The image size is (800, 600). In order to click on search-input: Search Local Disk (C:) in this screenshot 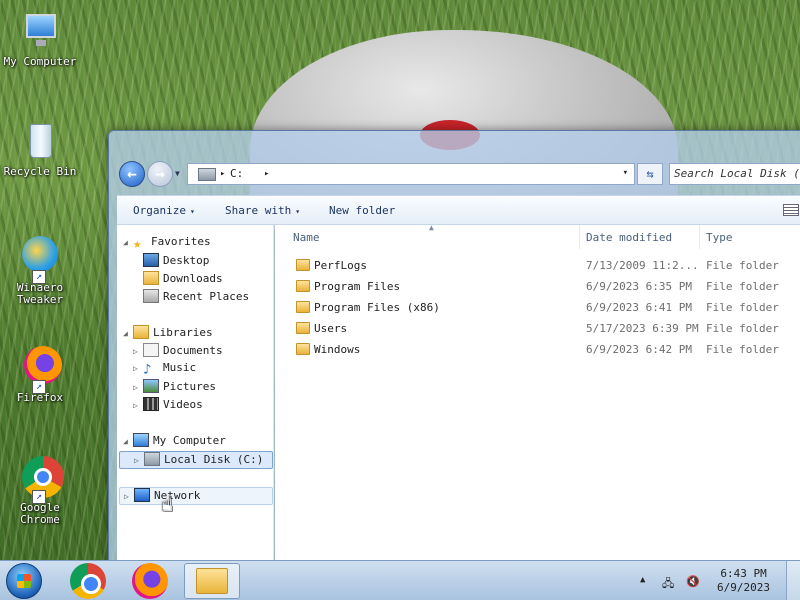, I will do `click(734, 174)`.